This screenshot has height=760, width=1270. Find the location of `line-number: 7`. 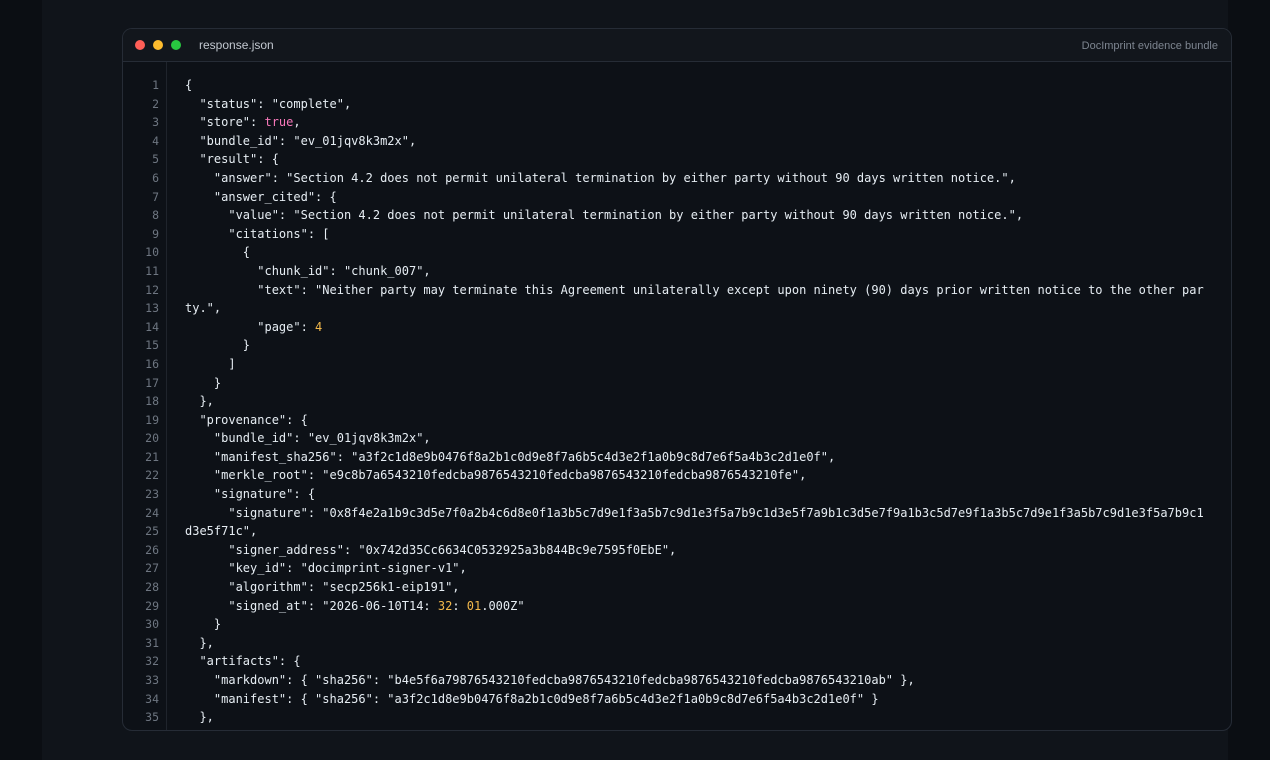

line-number: 7 is located at coordinates (155, 196).